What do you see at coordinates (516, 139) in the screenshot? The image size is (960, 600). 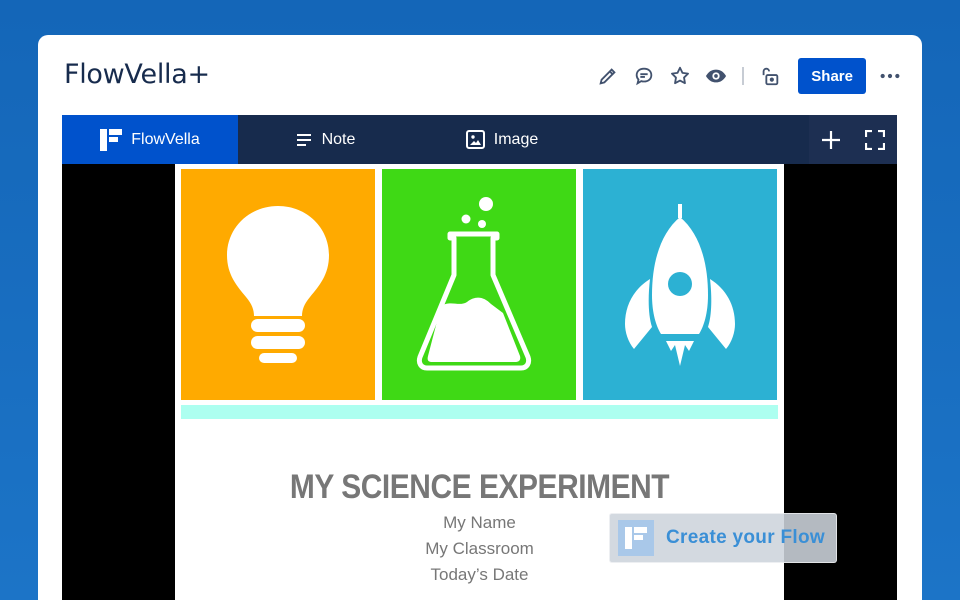 I see `tab-label: Image` at bounding box center [516, 139].